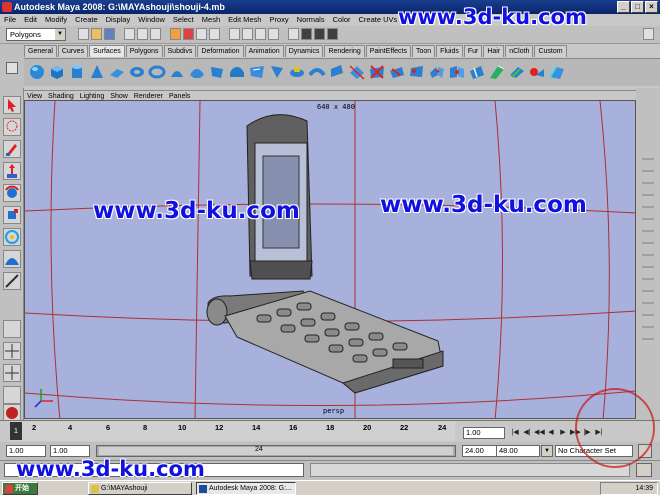  What do you see at coordinates (484, 433) in the screenshot?
I see `current-time-field: 1.00` at bounding box center [484, 433].